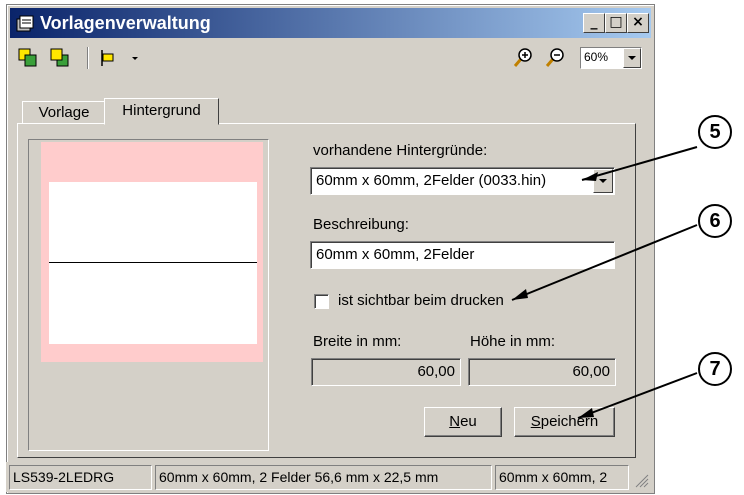  Describe the element at coordinates (161, 111) in the screenshot. I see `tab-hintergrund: Hintergrund` at that location.